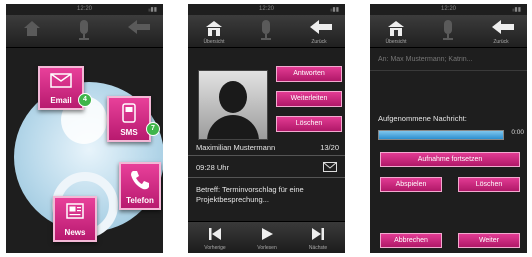  What do you see at coordinates (309, 124) in the screenshot?
I see `delete-button: Löschen` at bounding box center [309, 124].